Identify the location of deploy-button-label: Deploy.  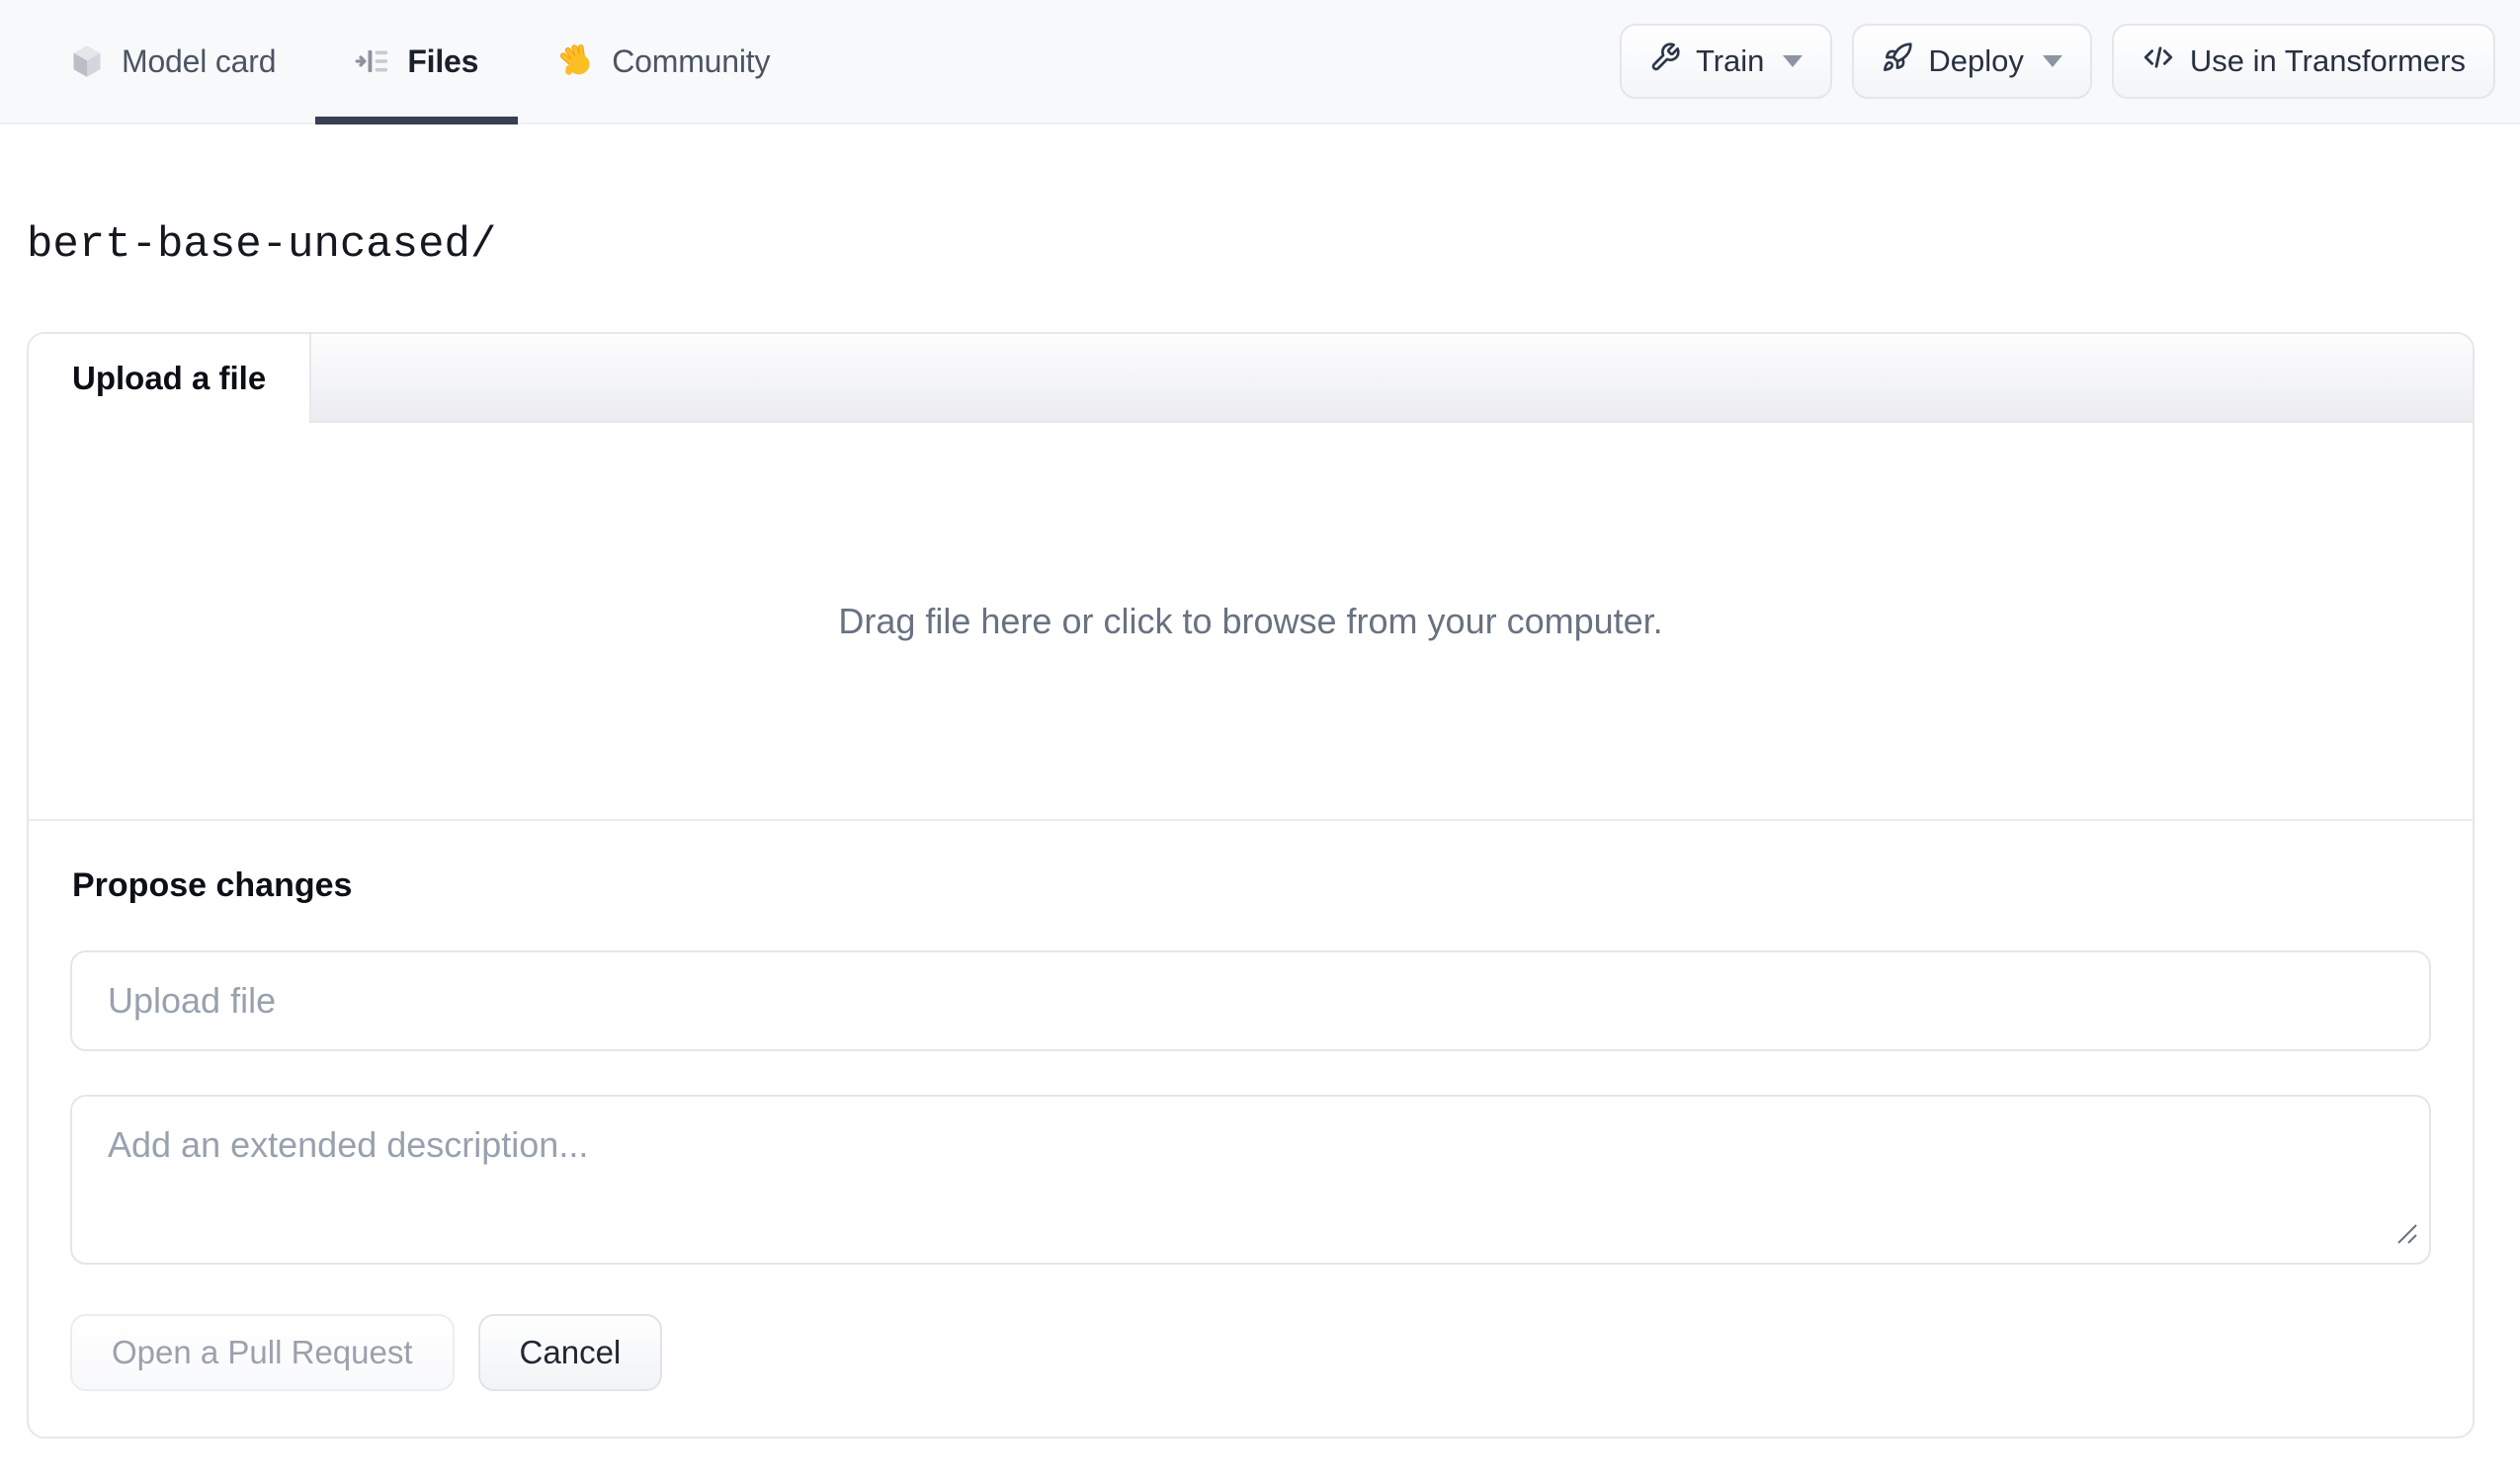
(1976, 60).